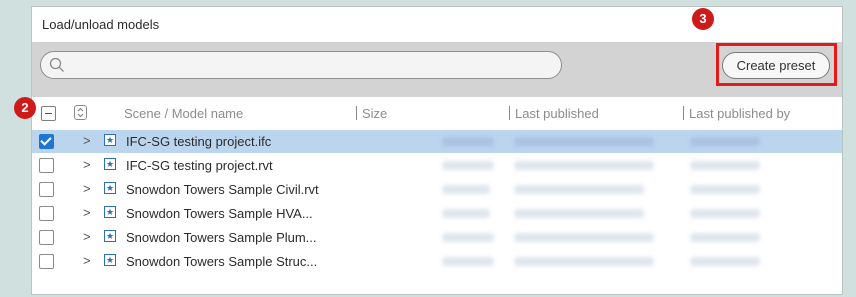  I want to click on model-name: IFC-SG testing project.ifc, so click(199, 141).